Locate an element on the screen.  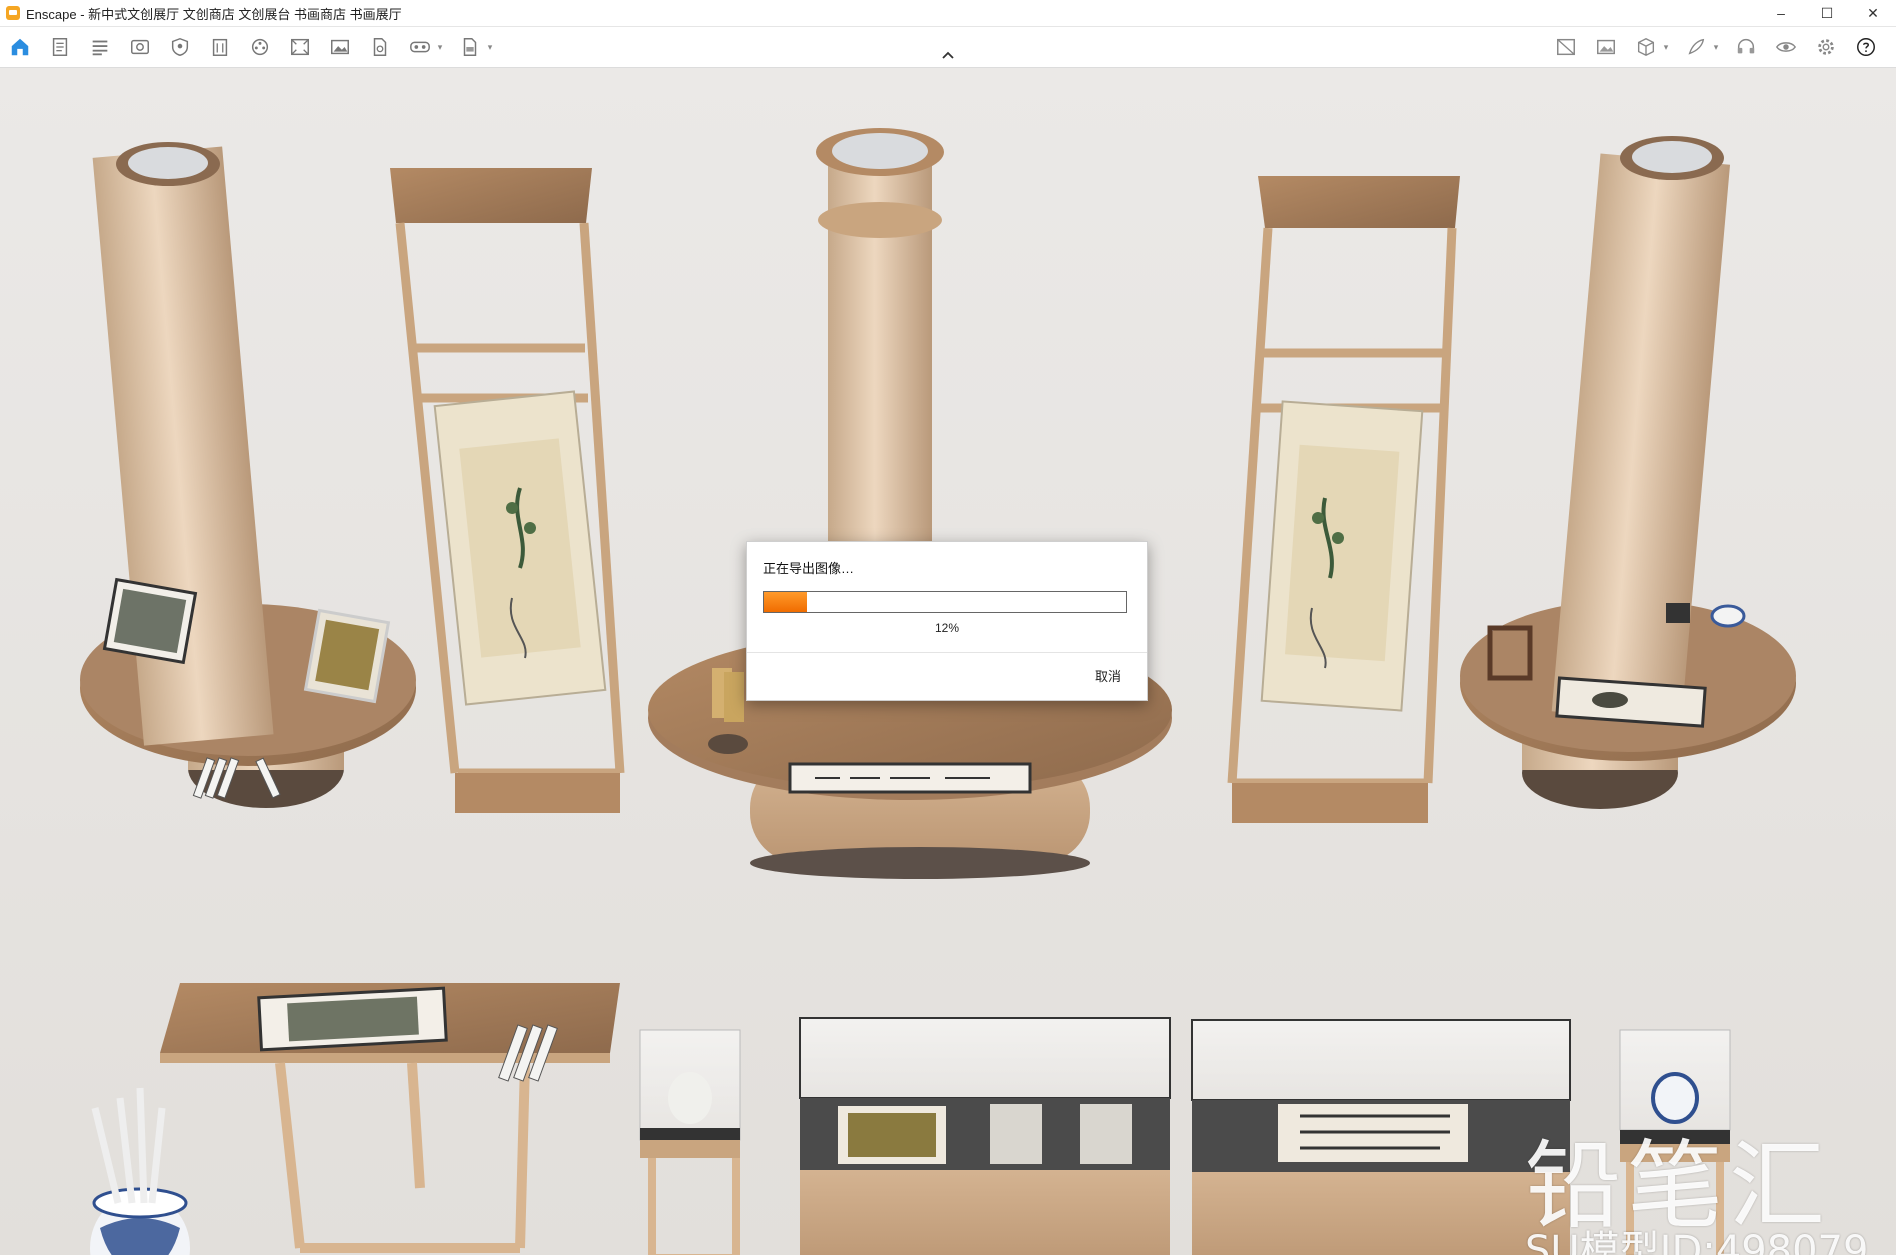
toolbar-right-group: ▾ ▾ is located at coordinates (1720, 47).